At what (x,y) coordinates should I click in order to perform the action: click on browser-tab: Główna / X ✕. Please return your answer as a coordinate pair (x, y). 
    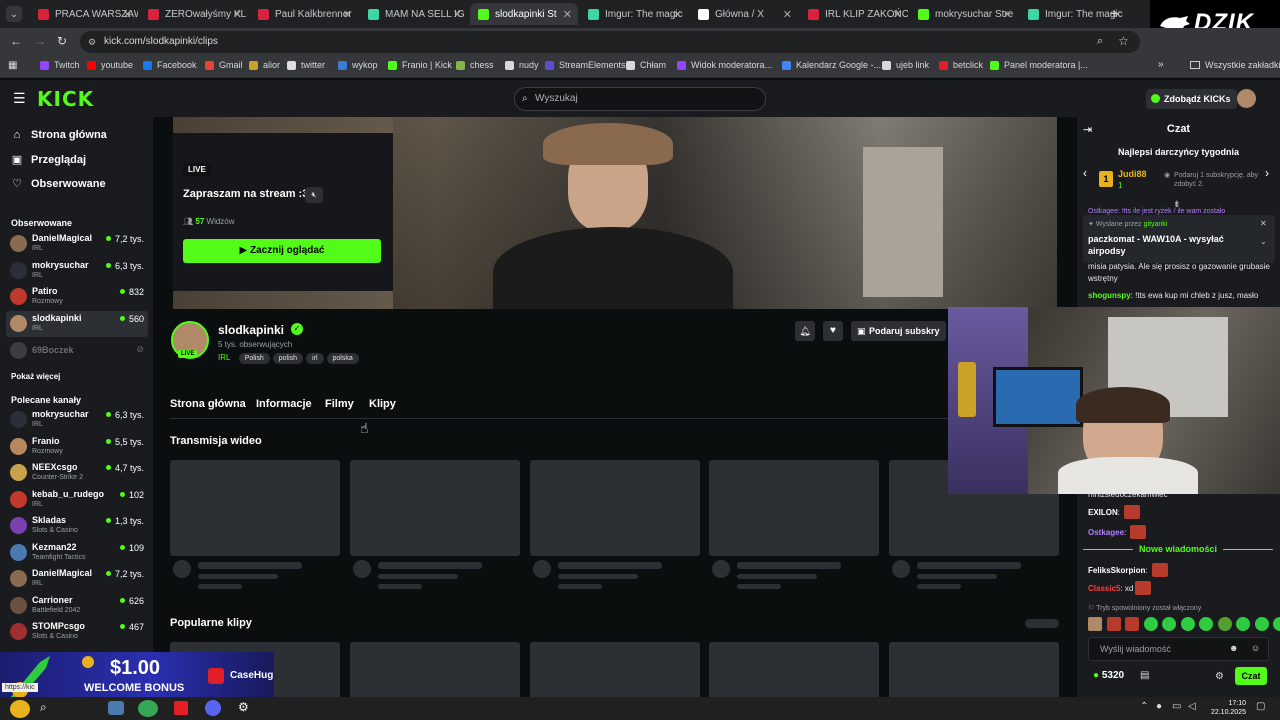
    Looking at the image, I should click on (744, 14).